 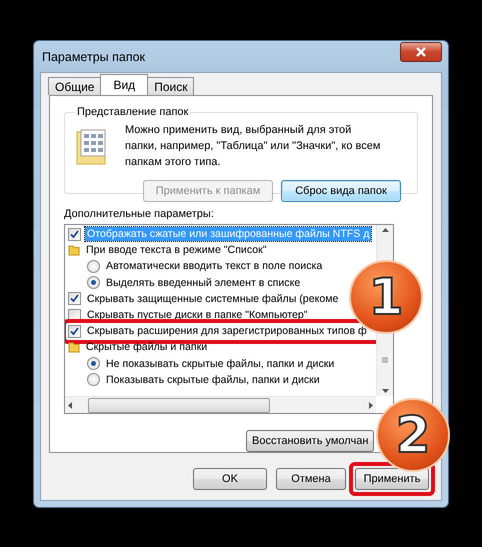 What do you see at coordinates (170, 86) in the screenshot?
I see `tab: Поиск` at bounding box center [170, 86].